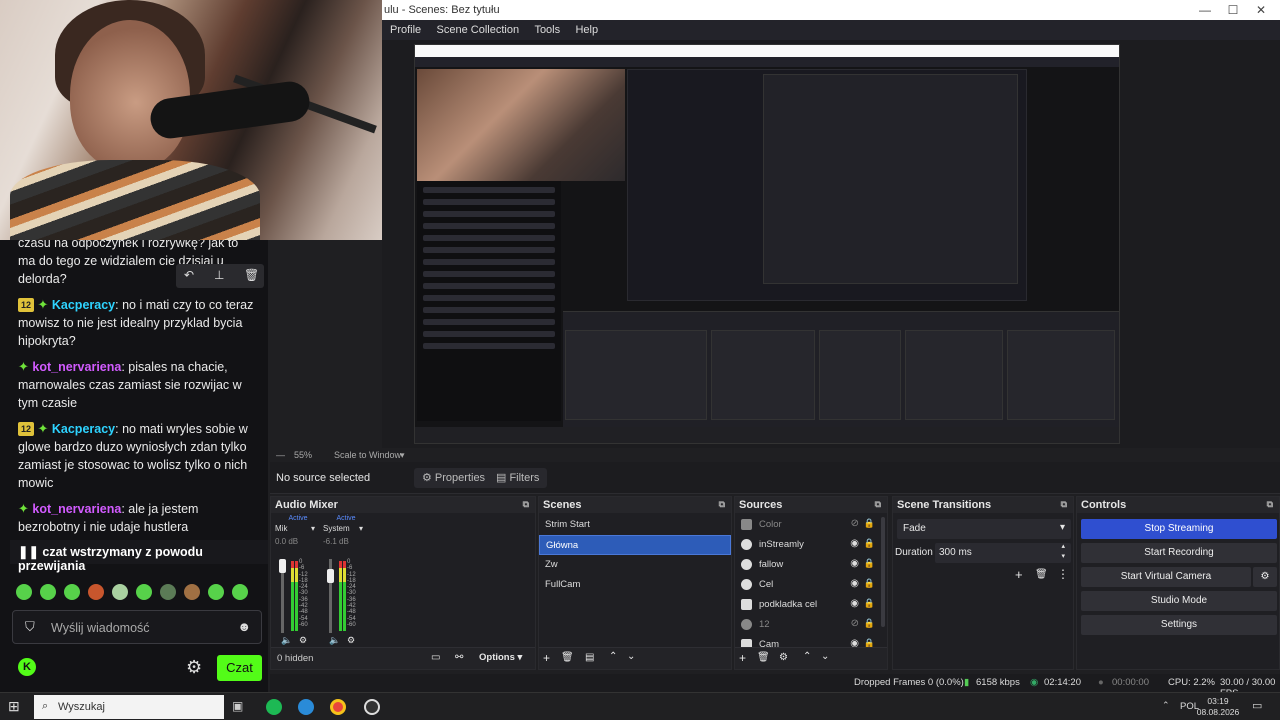  What do you see at coordinates (244, 626) in the screenshot?
I see `emoji-icon: ☻` at bounding box center [244, 626].